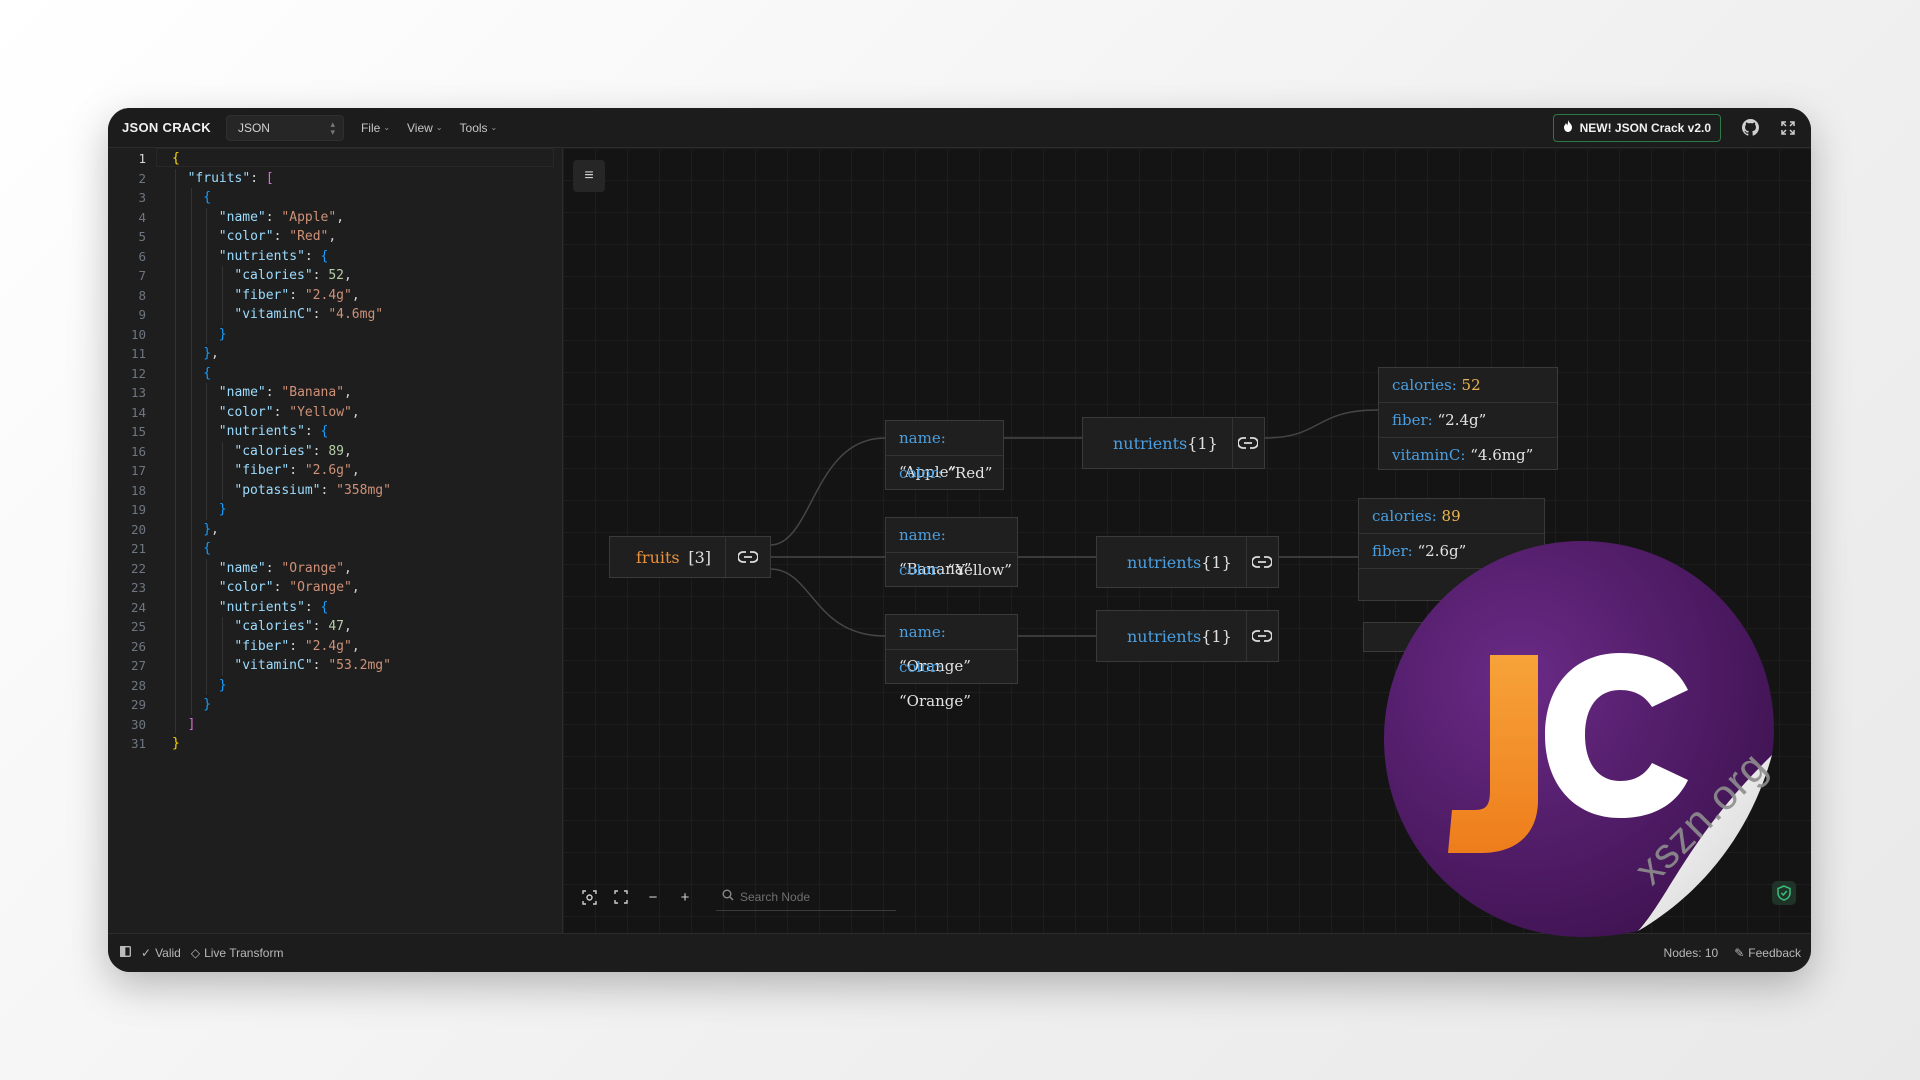 Image resolution: width=1920 pixels, height=1080 pixels. Describe the element at coordinates (728, 896) in the screenshot. I see `search-icon` at that location.